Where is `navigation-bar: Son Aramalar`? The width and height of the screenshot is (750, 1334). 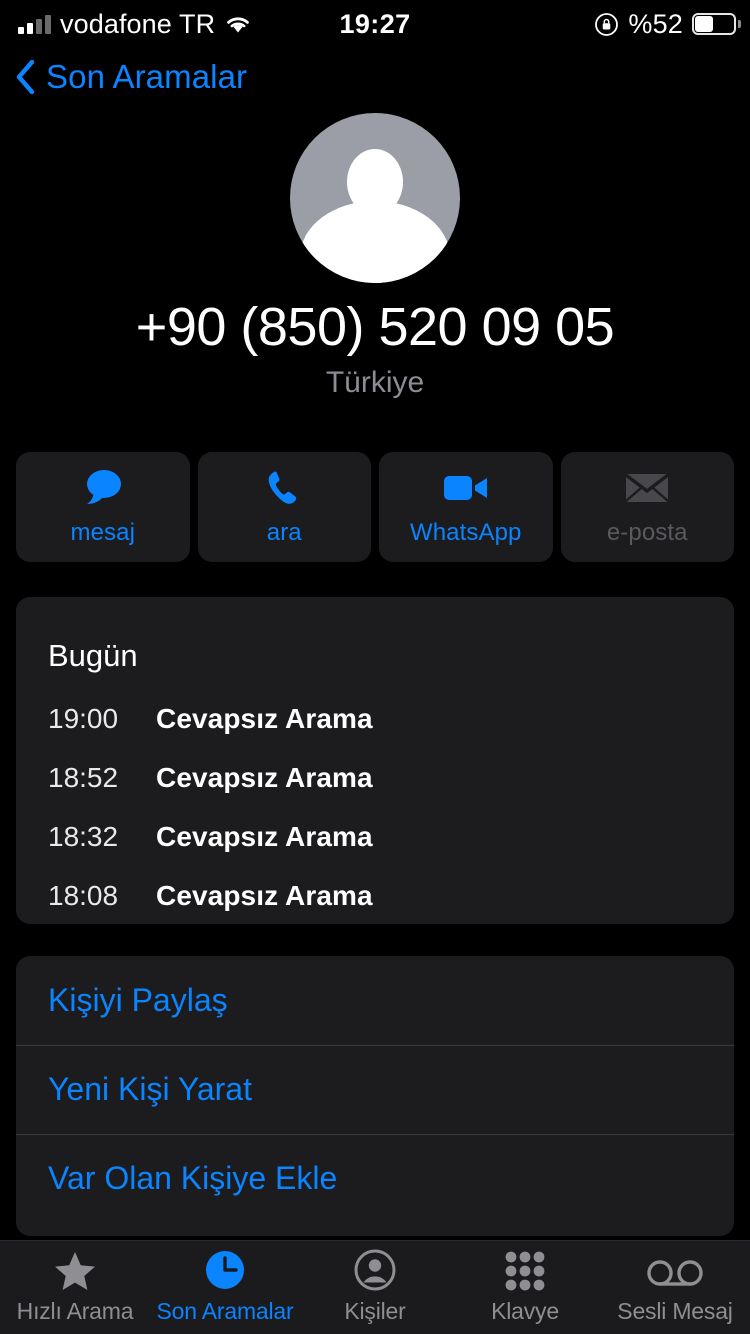 navigation-bar: Son Aramalar is located at coordinates (375, 84).